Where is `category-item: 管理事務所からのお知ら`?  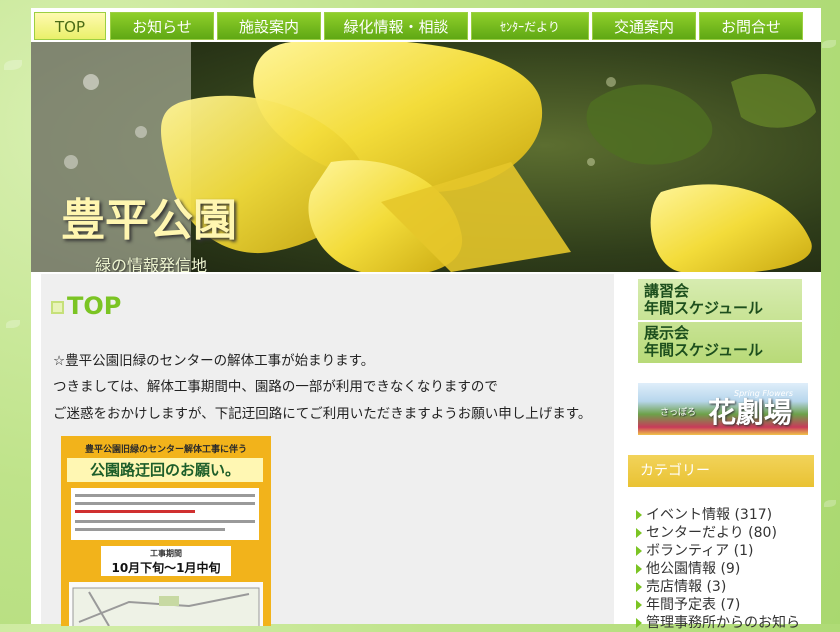
category-item: 管理事務所からのお知ら is located at coordinates (718, 623).